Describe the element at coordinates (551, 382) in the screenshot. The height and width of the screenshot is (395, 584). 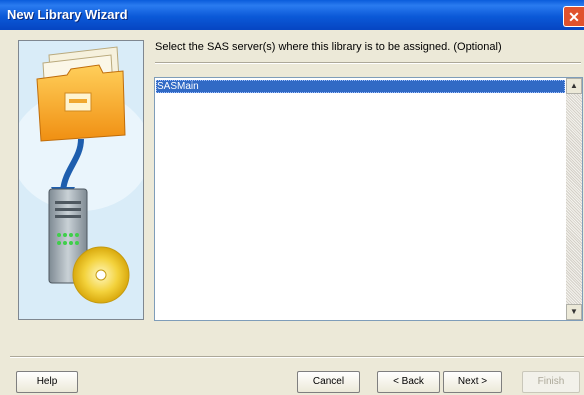
I see `finish-button: Finish` at that location.